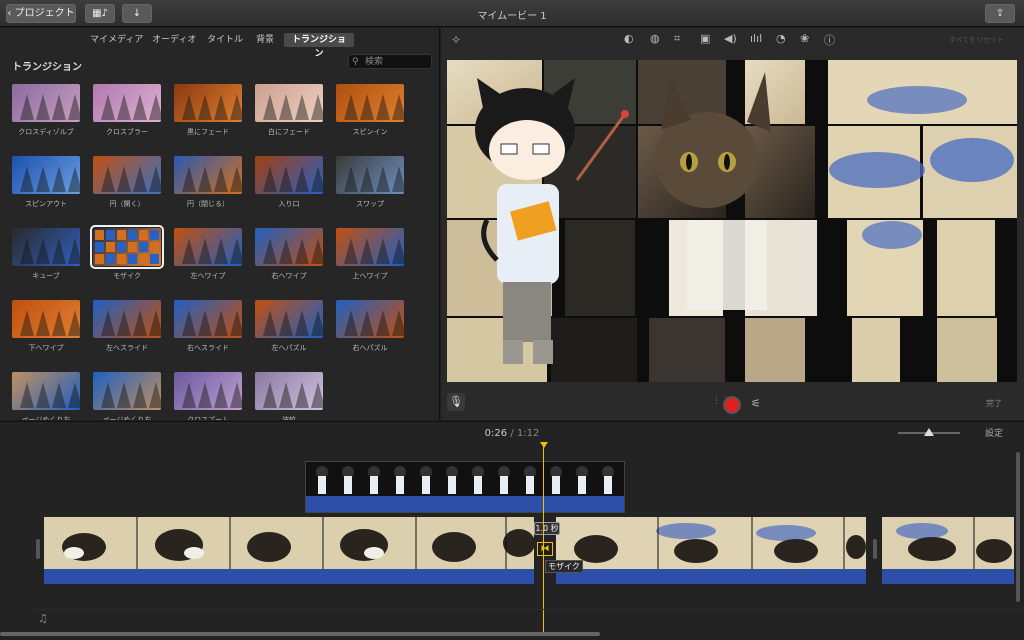 The width and height of the screenshot is (1024, 640). I want to click on clip-trim-handle-right, so click(875, 549).